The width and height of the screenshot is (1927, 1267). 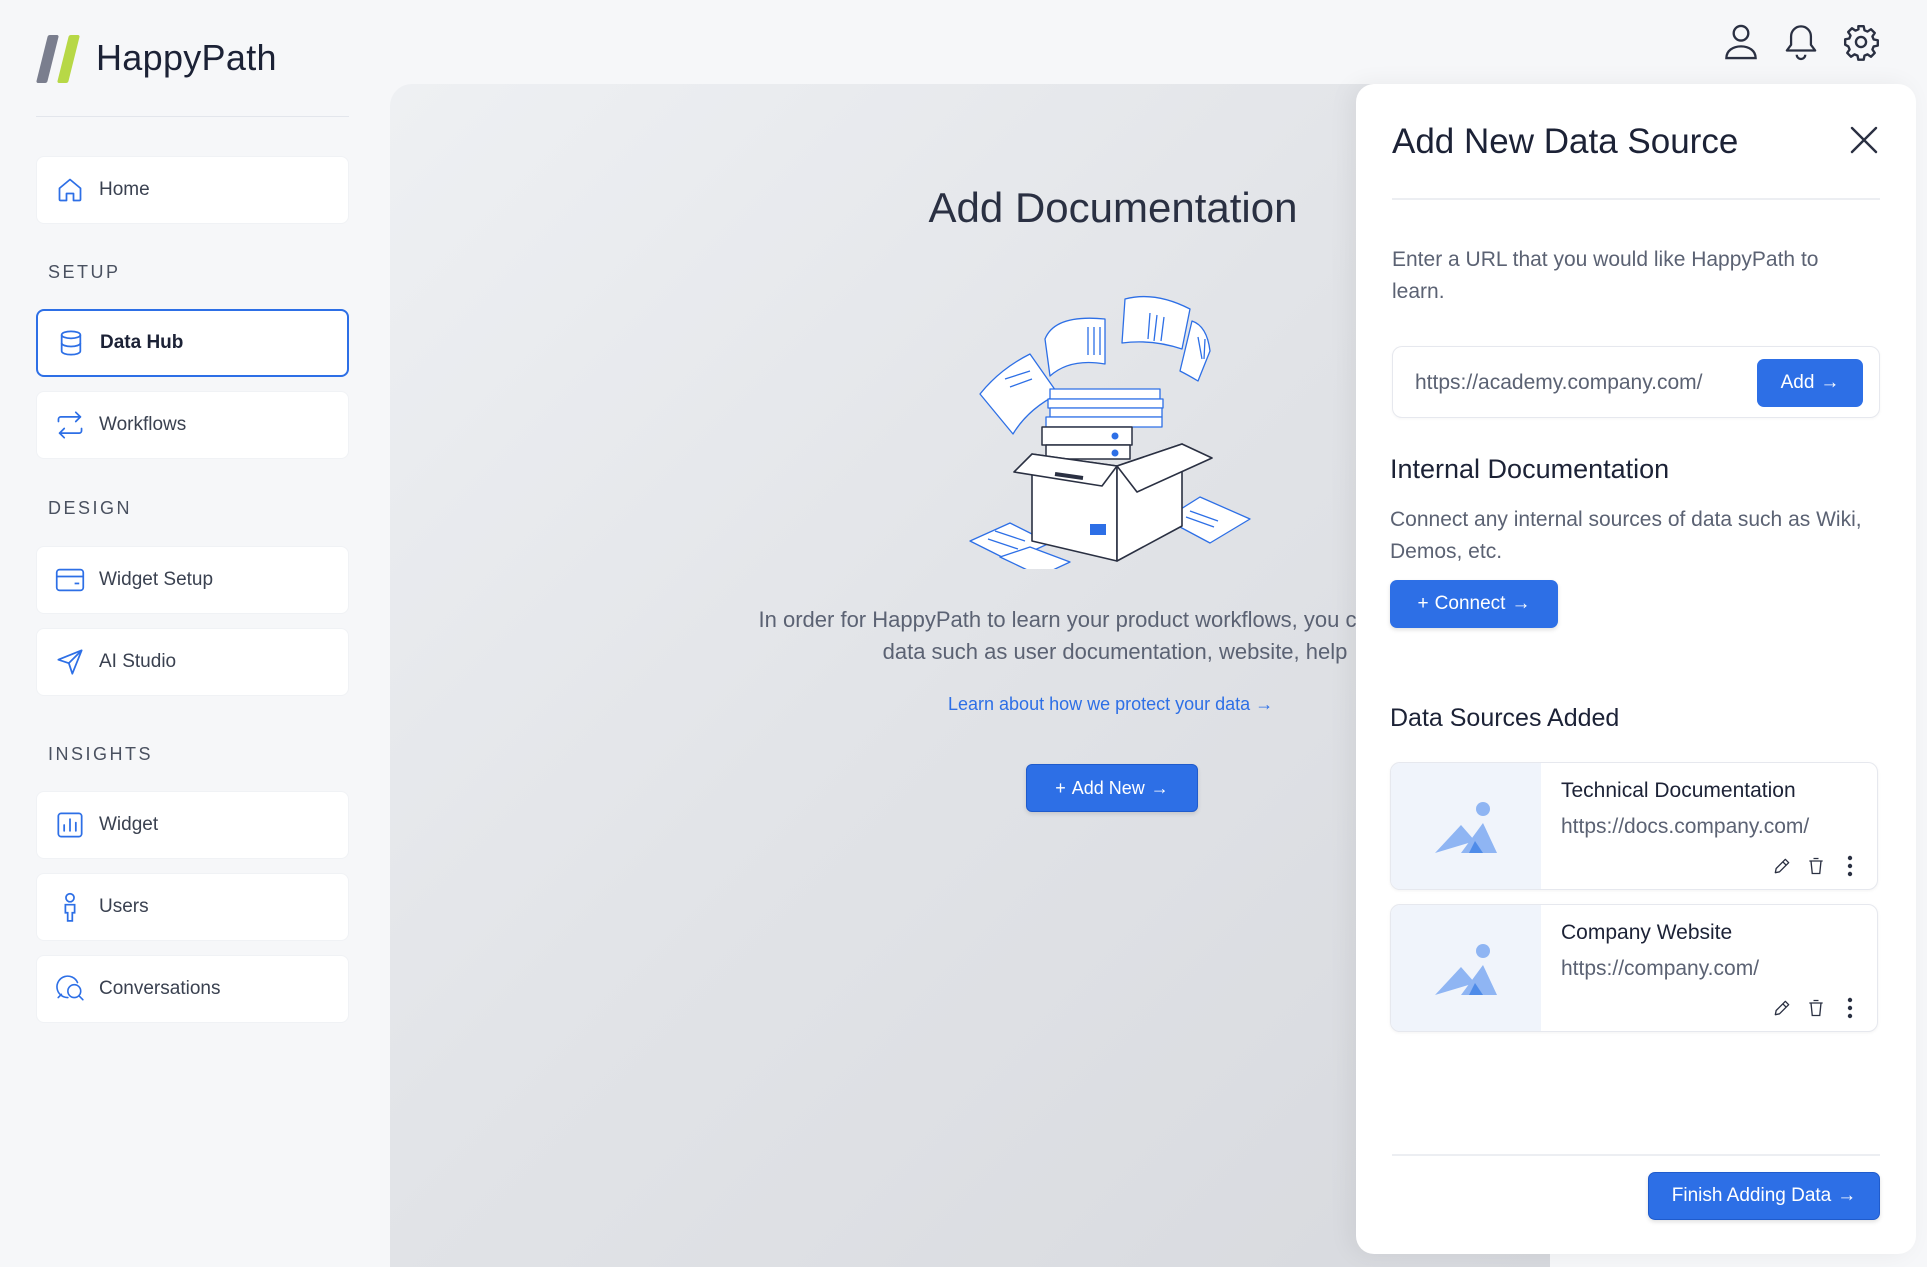 I want to click on url-input-group: Add →, so click(x=1636, y=382).